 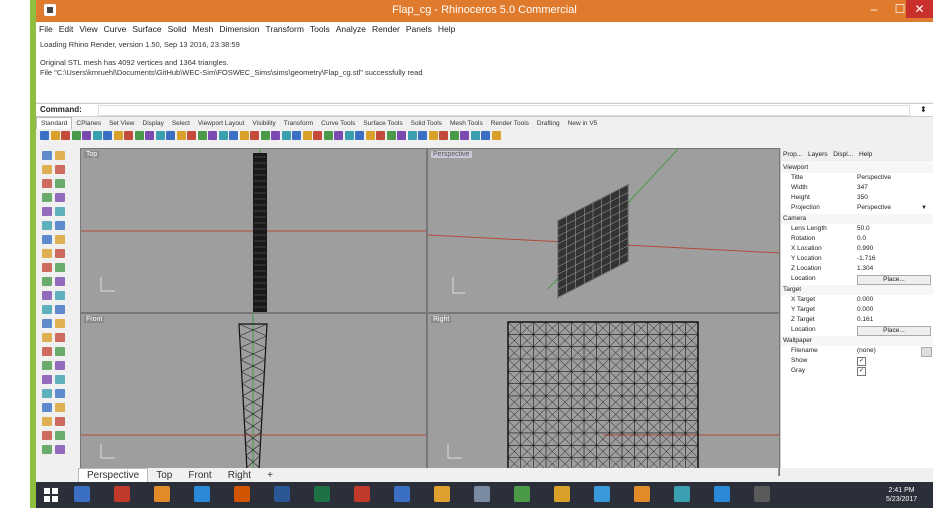 I want to click on prop-value: -1.716, so click(x=866, y=259).